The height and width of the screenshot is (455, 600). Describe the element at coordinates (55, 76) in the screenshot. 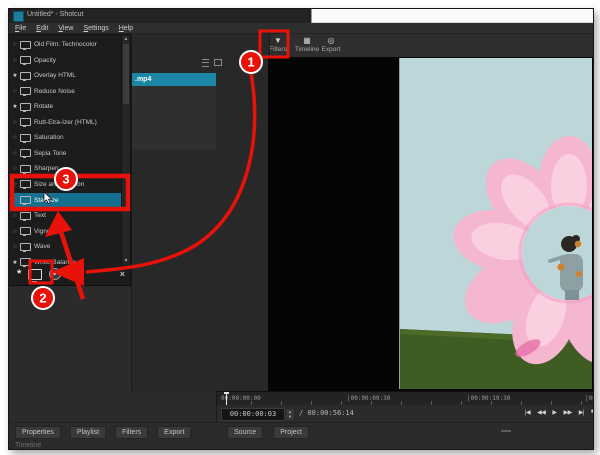

I see `filter-item-label: Overlay HTML` at that location.